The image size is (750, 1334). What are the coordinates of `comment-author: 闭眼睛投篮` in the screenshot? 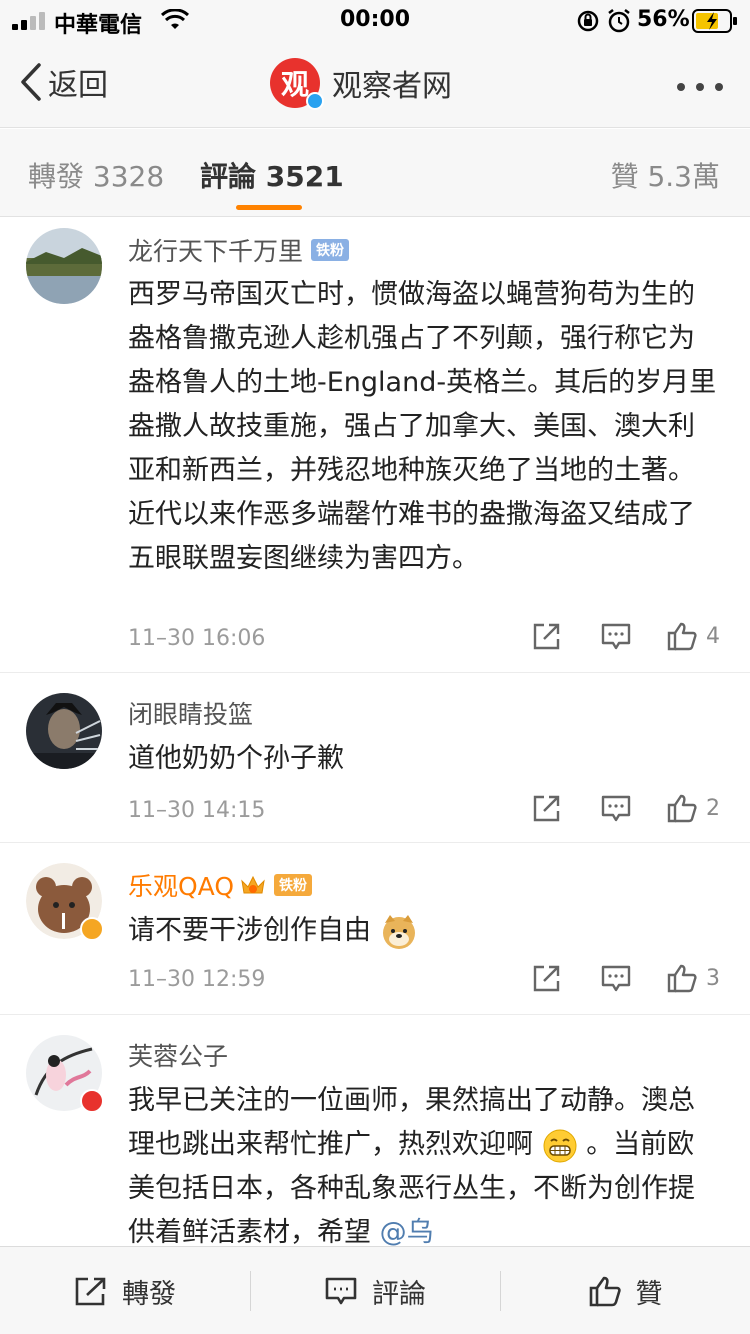 It's located at (190, 713).